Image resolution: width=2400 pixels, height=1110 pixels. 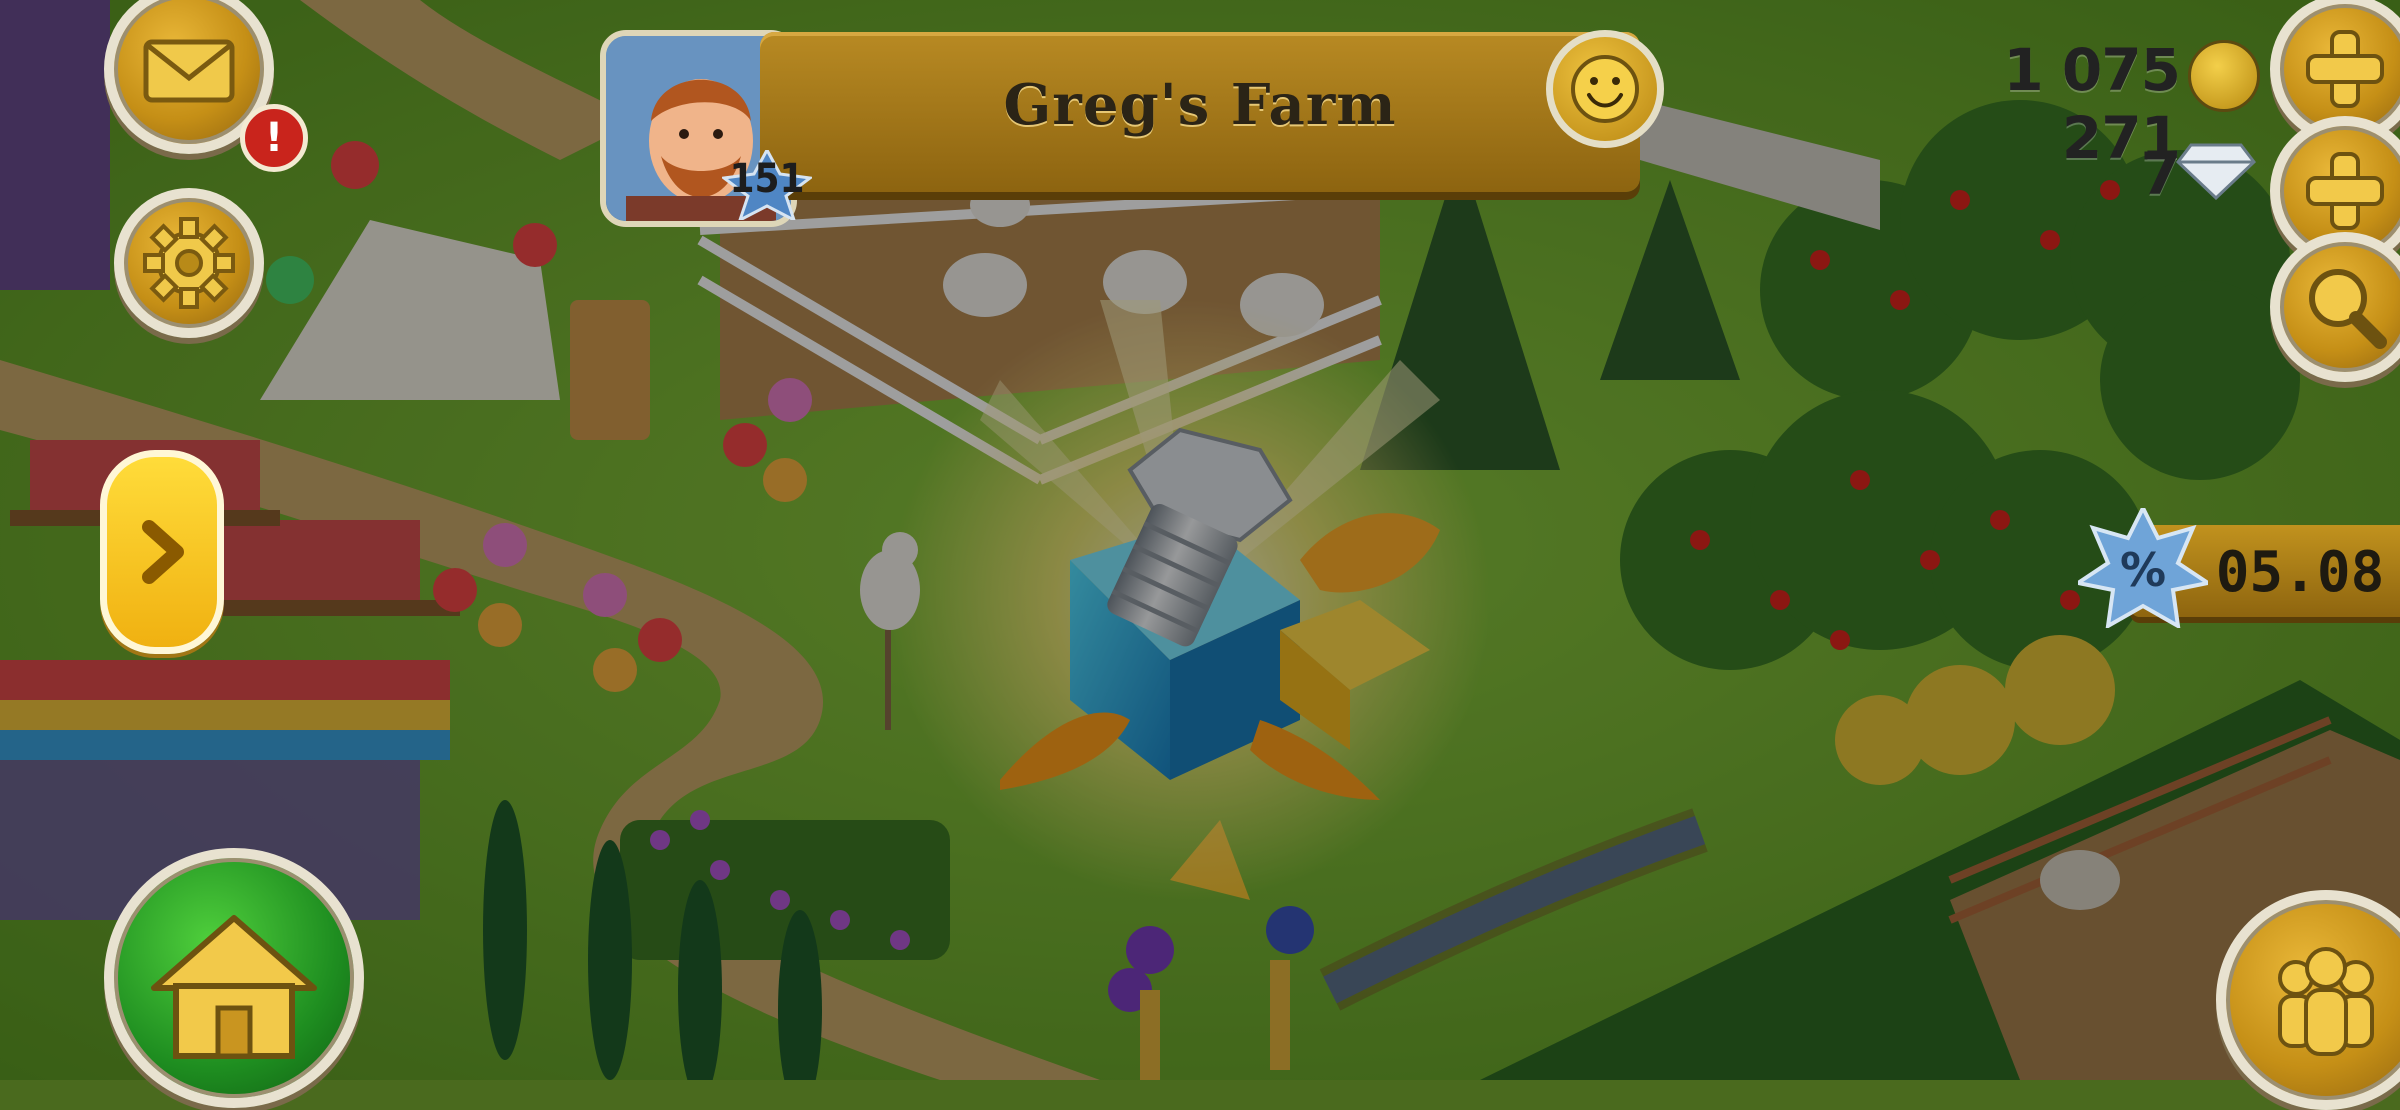 What do you see at coordinates (1200, 105) in the screenshot?
I see `farm-name: Greg's Farm` at bounding box center [1200, 105].